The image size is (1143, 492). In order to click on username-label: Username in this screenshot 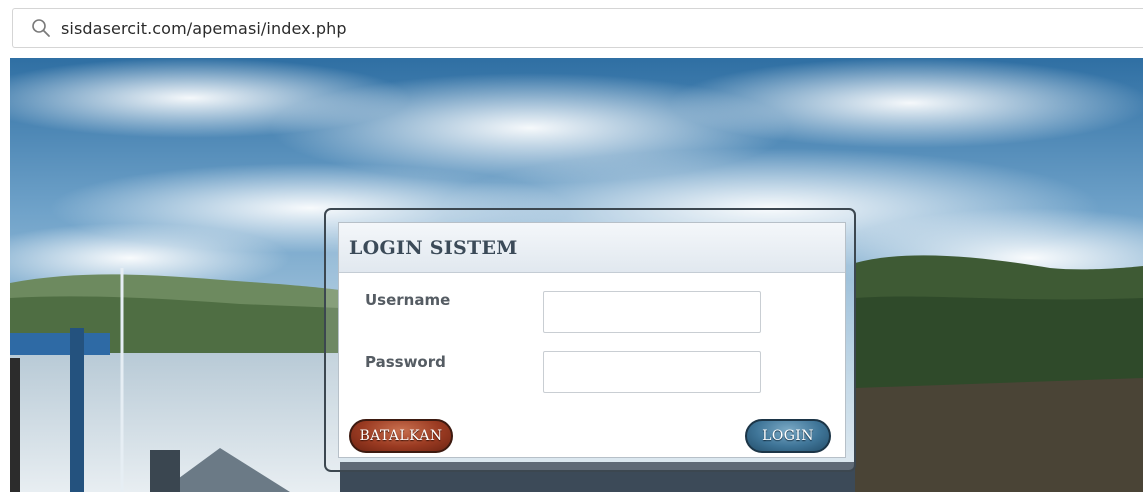, I will do `click(408, 300)`.